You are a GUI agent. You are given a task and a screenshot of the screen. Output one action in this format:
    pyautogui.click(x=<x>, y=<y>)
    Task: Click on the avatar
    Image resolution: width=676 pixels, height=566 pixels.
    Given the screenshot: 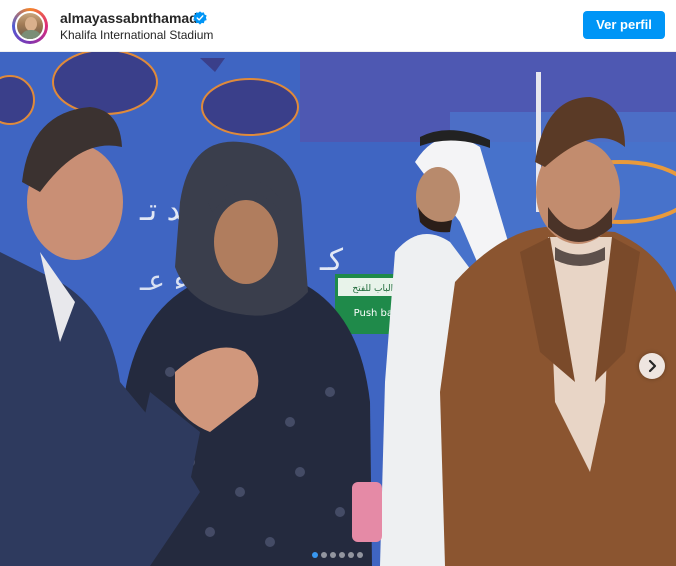 What is the action you would take?
    pyautogui.click(x=30, y=26)
    